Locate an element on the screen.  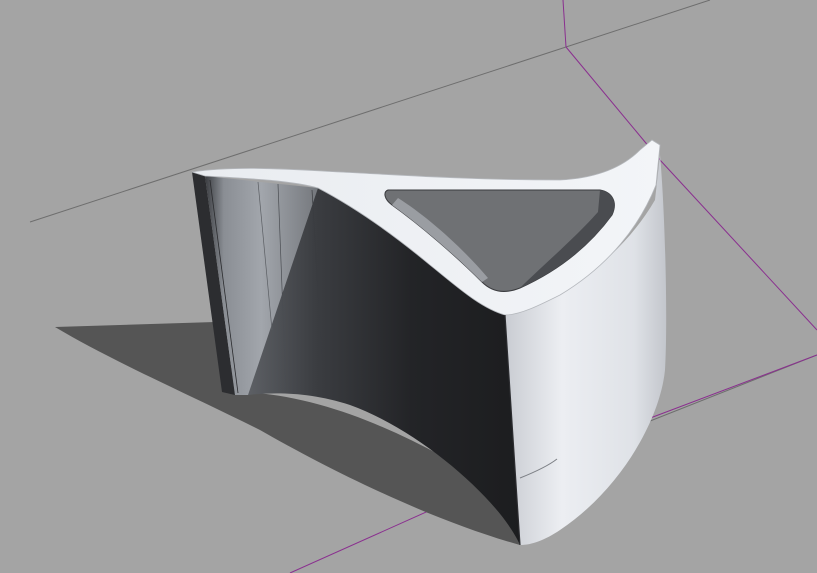
axis-blue-y-right is located at coordinates (730, 387).